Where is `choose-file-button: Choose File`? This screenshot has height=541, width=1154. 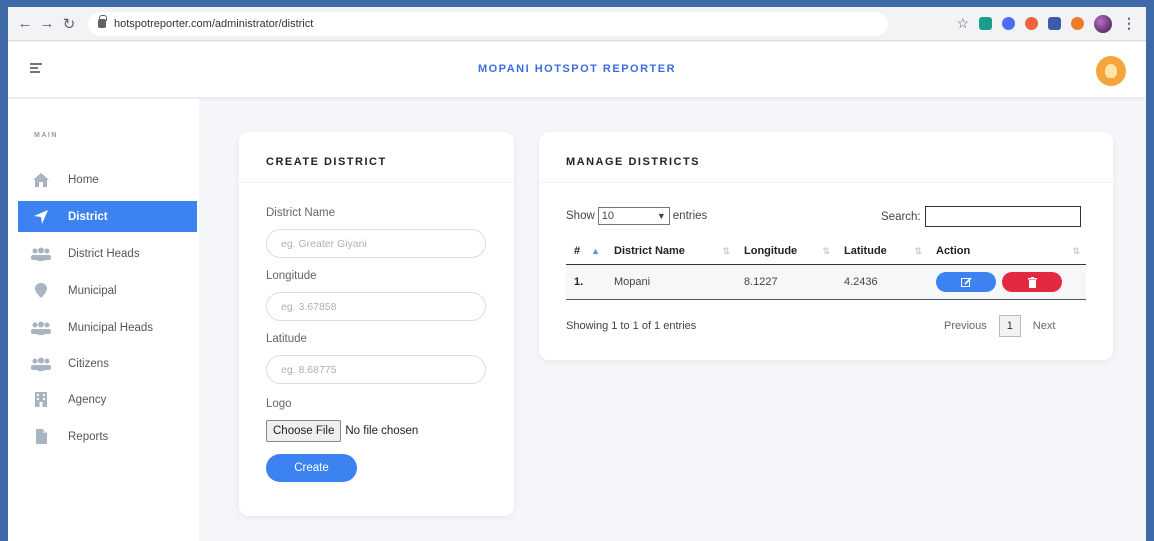 choose-file-button: Choose File is located at coordinates (304, 431).